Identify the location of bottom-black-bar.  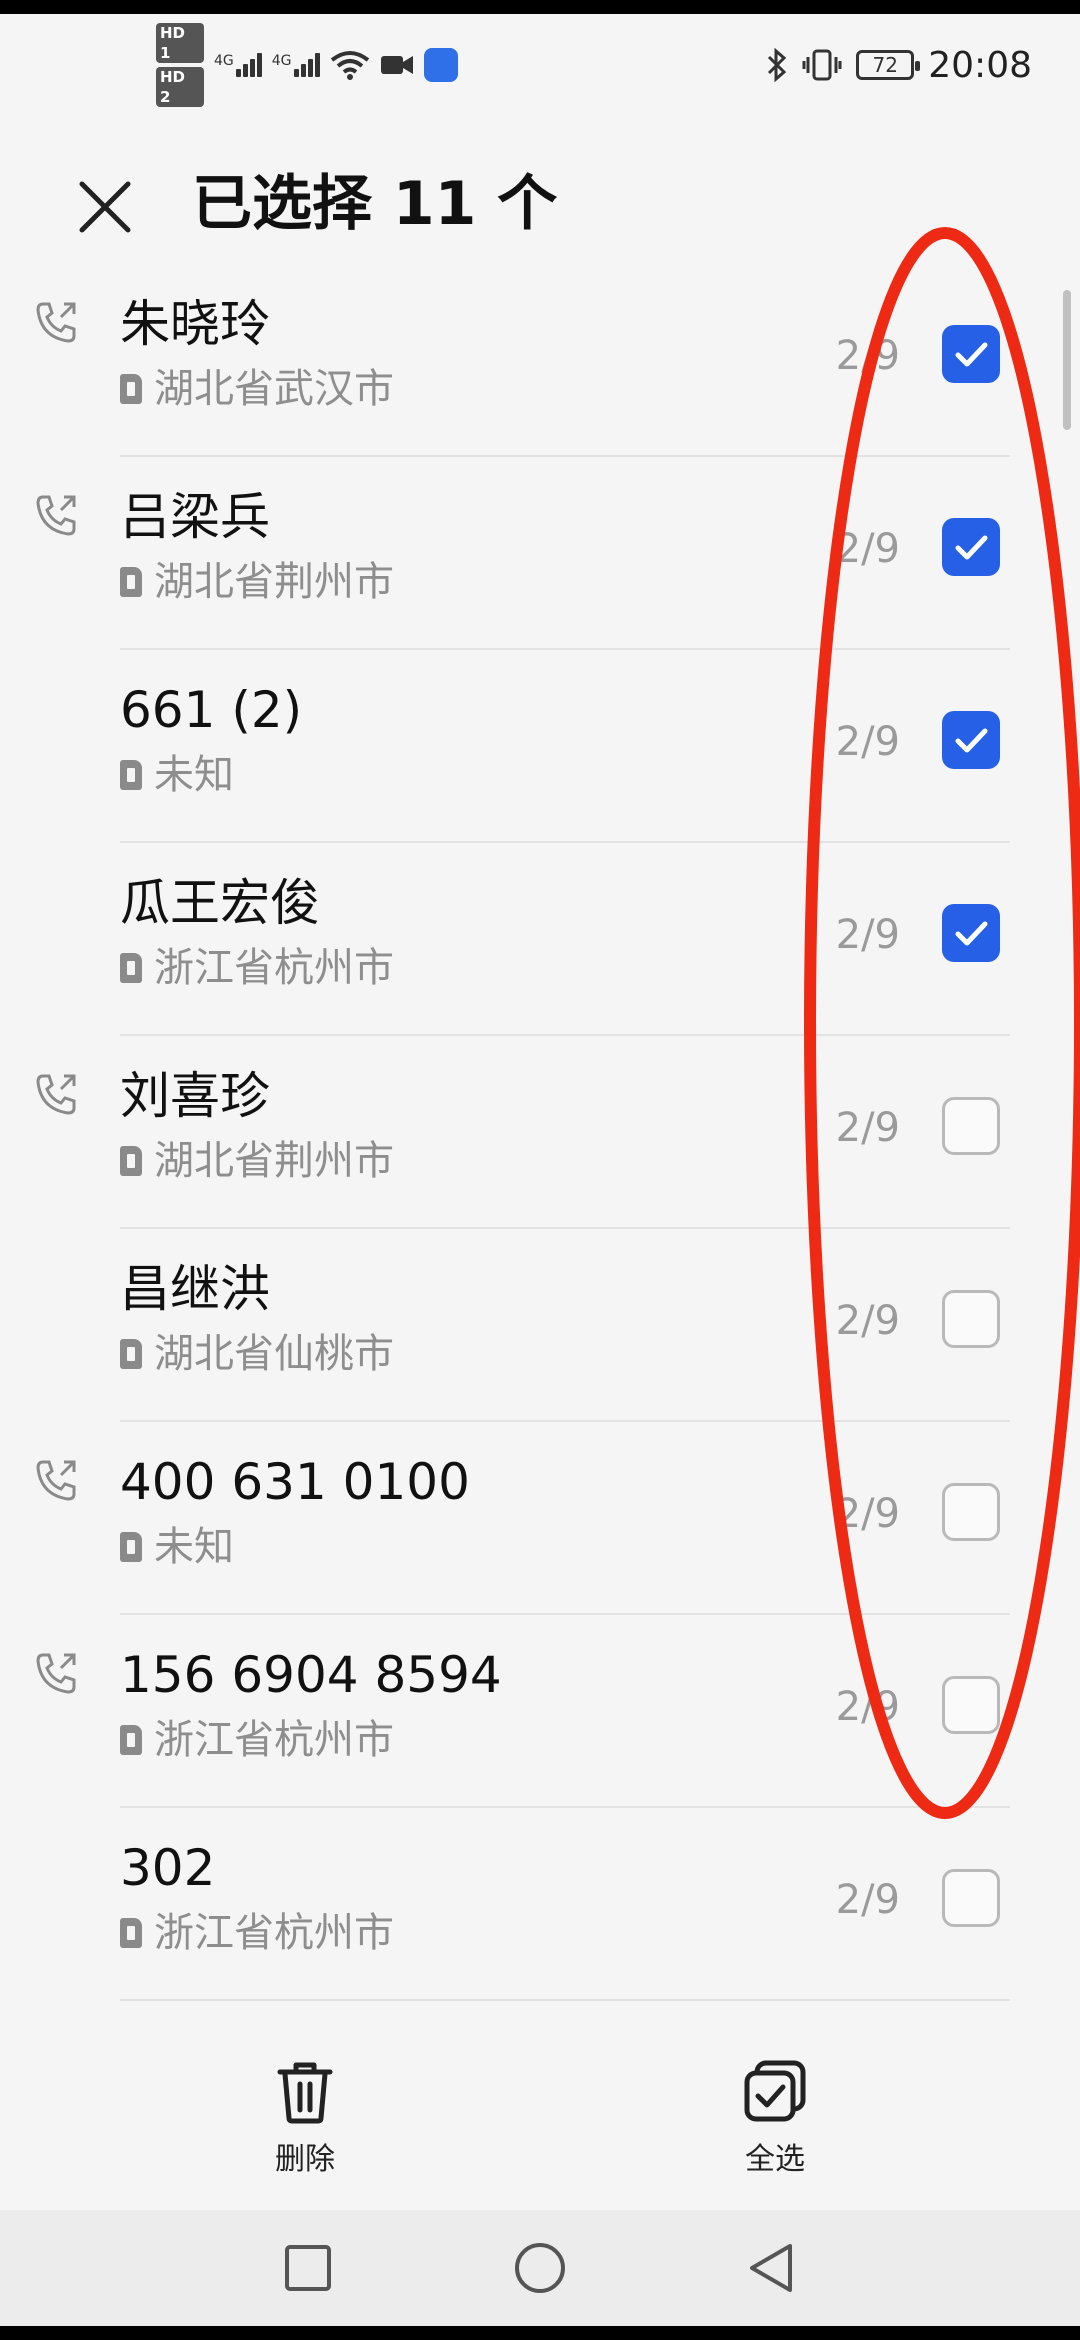
(540, 2333).